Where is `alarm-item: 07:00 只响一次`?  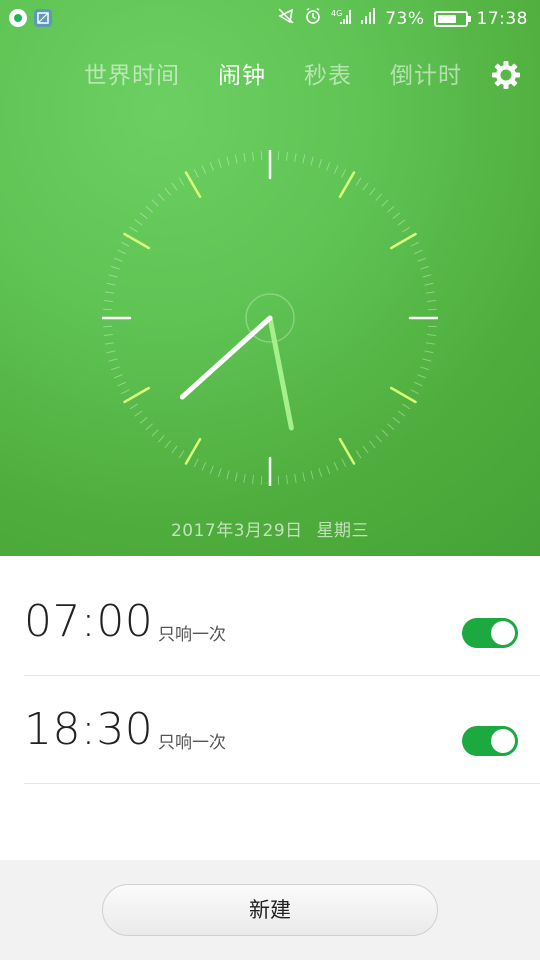 alarm-item: 07:00 只响一次 is located at coordinates (270, 622).